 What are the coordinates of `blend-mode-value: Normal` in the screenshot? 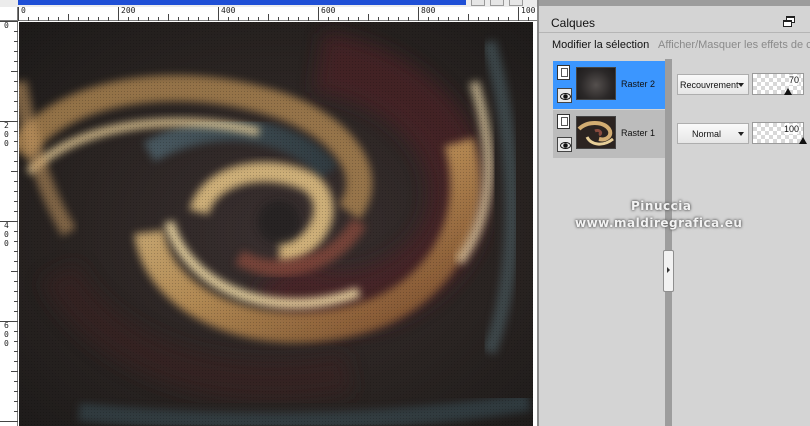 It's located at (707, 134).